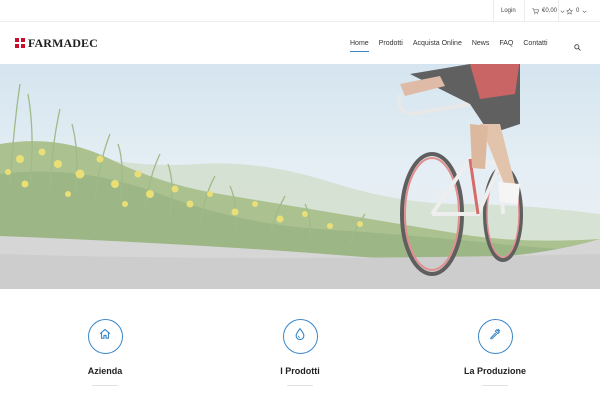  I want to click on nav-label: News, so click(480, 43).